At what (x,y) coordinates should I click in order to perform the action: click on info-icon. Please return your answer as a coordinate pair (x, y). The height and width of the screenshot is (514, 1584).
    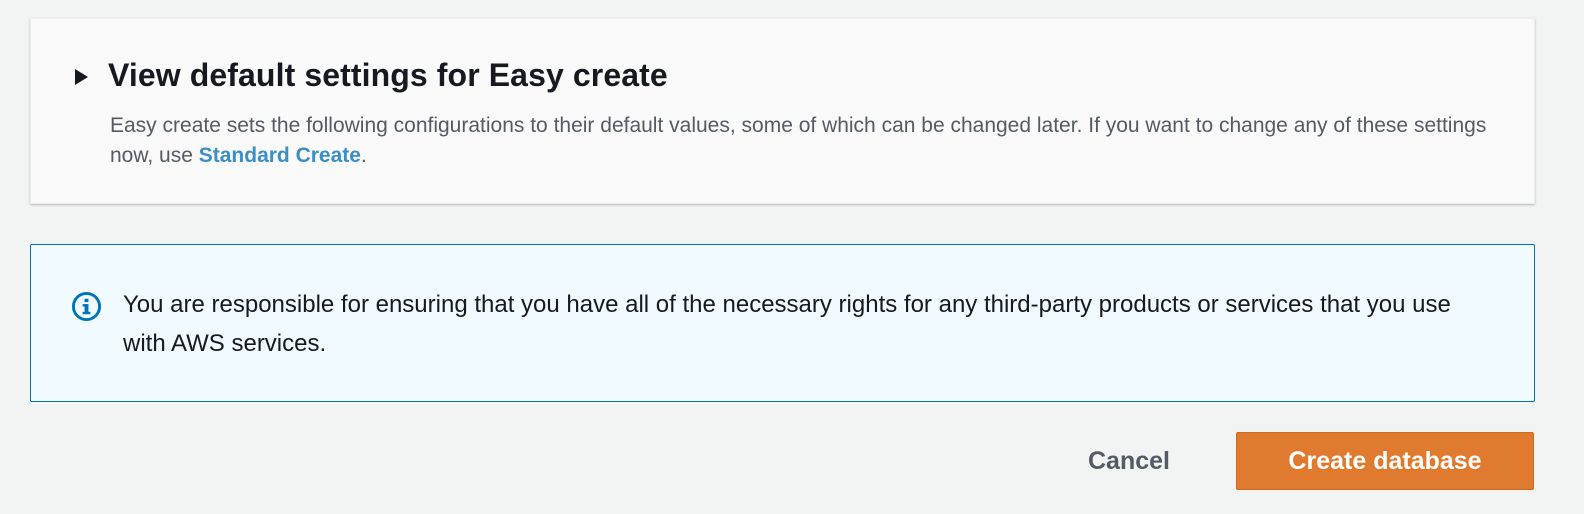
    Looking at the image, I should click on (86, 306).